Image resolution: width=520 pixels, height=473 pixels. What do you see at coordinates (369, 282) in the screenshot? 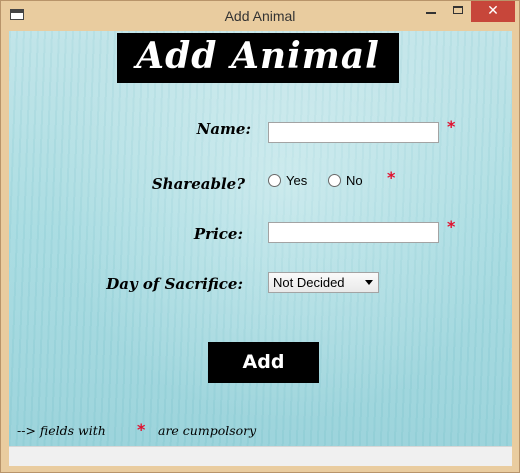
I see `chevron-down-icon` at bounding box center [369, 282].